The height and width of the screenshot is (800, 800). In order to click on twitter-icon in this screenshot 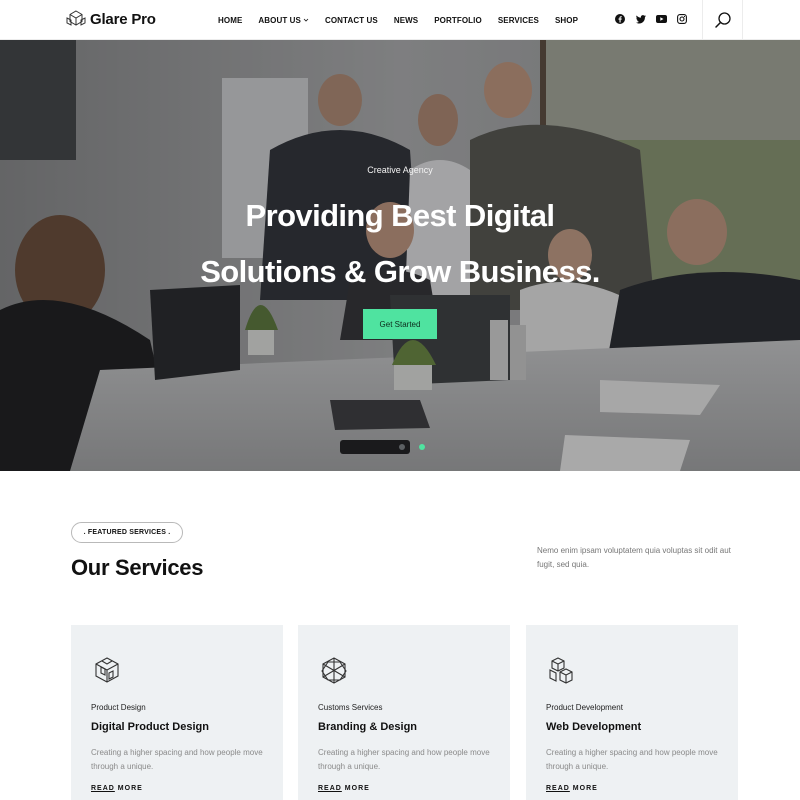, I will do `click(641, 19)`.